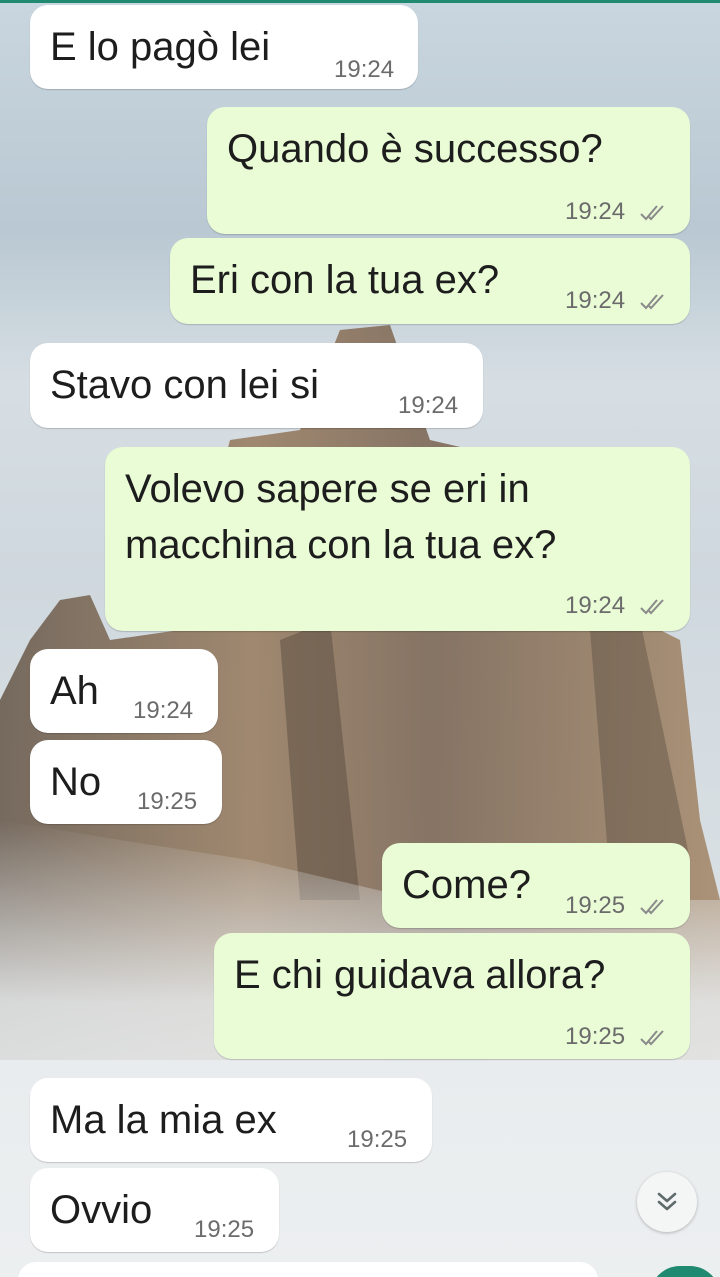 The image size is (720, 1277). Describe the element at coordinates (76, 782) in the screenshot. I see `message-text: No` at that location.